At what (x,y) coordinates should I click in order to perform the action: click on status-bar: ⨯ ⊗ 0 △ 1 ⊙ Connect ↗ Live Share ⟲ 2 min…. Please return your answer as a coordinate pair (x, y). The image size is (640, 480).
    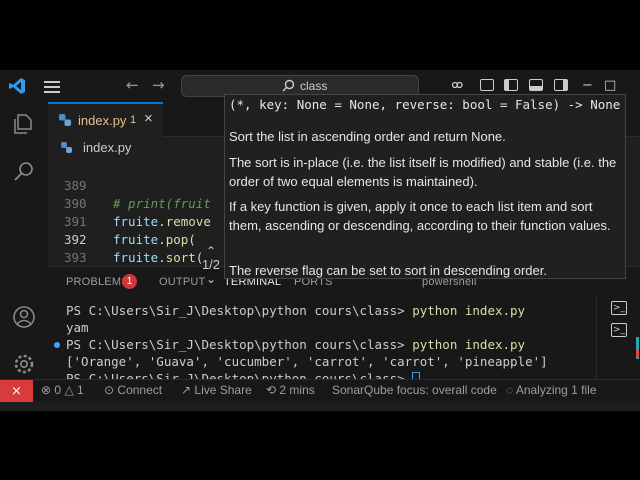
    Looking at the image, I should click on (320, 390).